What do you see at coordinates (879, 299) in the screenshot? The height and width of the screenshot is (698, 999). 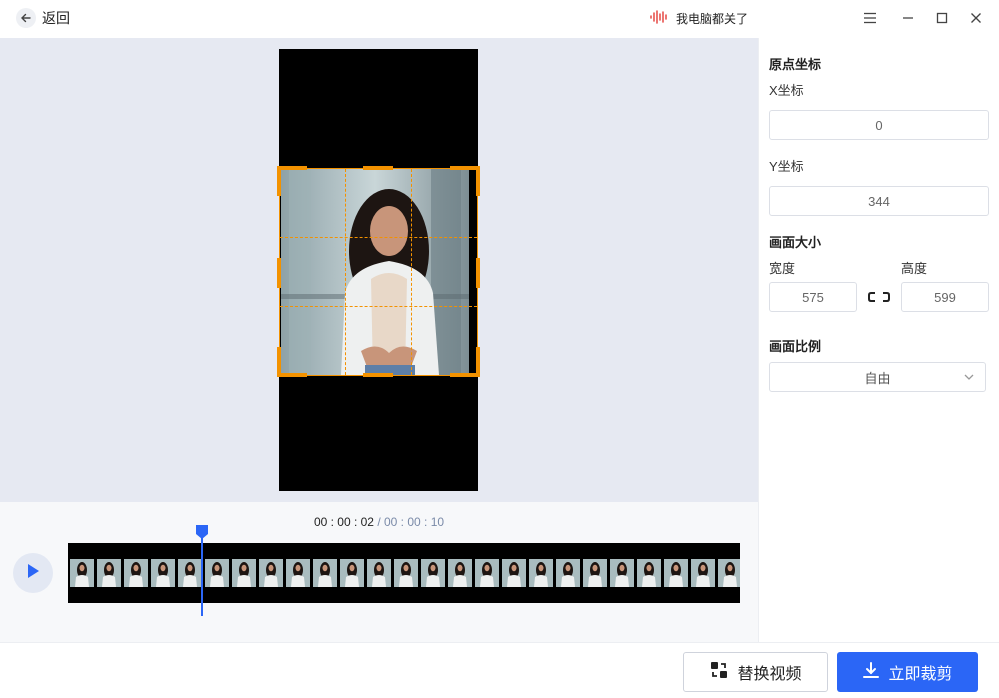 I see `link-icon` at bounding box center [879, 299].